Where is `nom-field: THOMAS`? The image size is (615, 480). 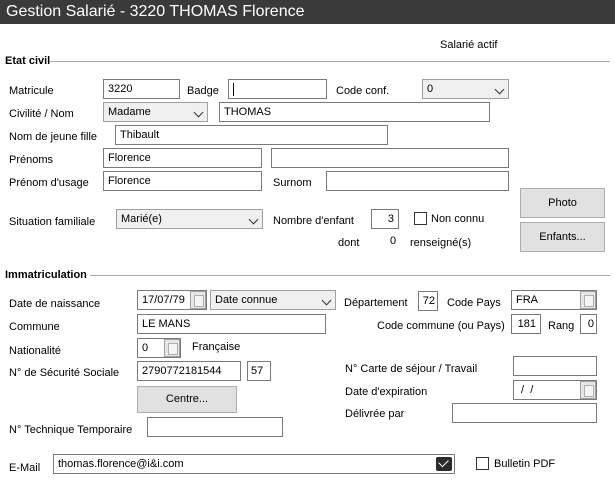
nom-field: THOMAS is located at coordinates (354, 112).